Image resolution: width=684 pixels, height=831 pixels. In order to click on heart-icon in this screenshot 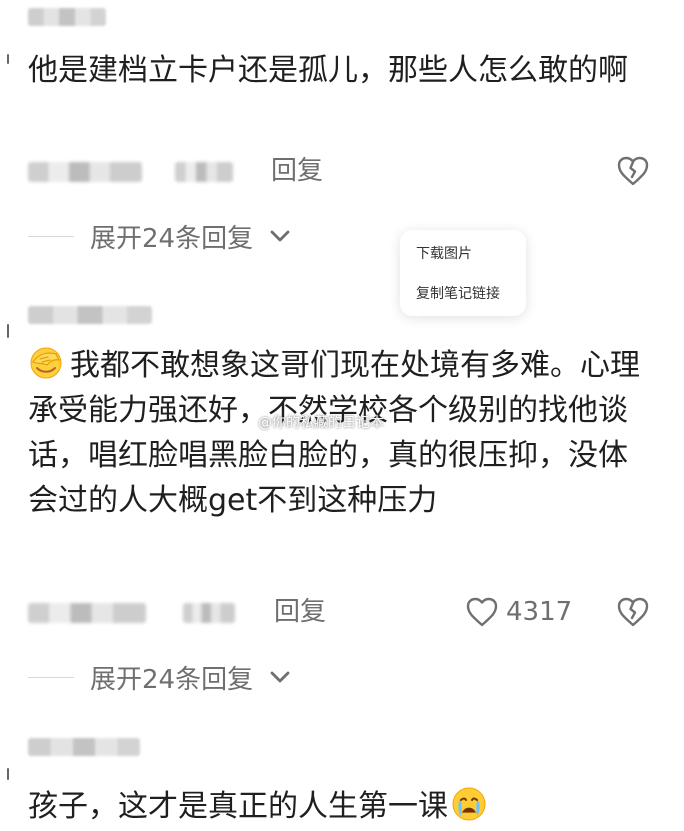, I will do `click(482, 612)`.